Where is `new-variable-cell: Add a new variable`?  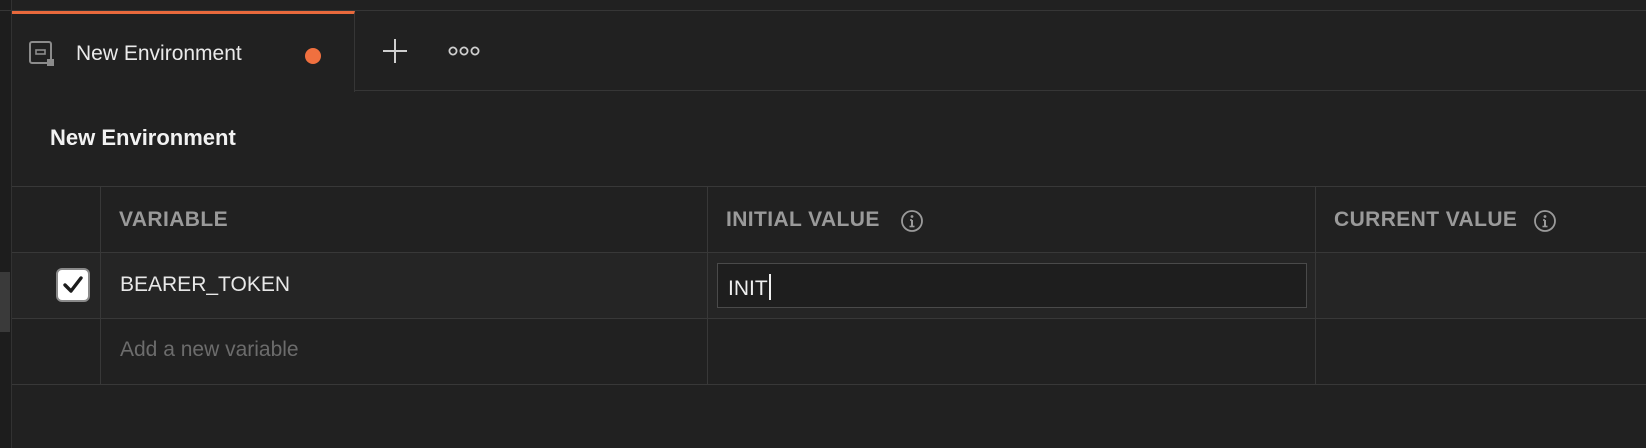
new-variable-cell: Add a new variable is located at coordinates (404, 351).